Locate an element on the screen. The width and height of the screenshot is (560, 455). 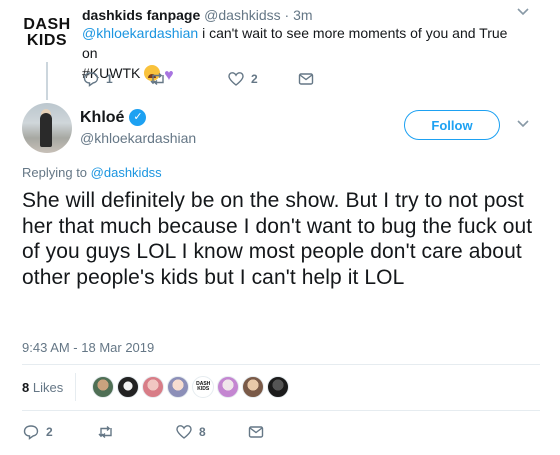
likes-count-link: 8 Likes is located at coordinates (42, 387).